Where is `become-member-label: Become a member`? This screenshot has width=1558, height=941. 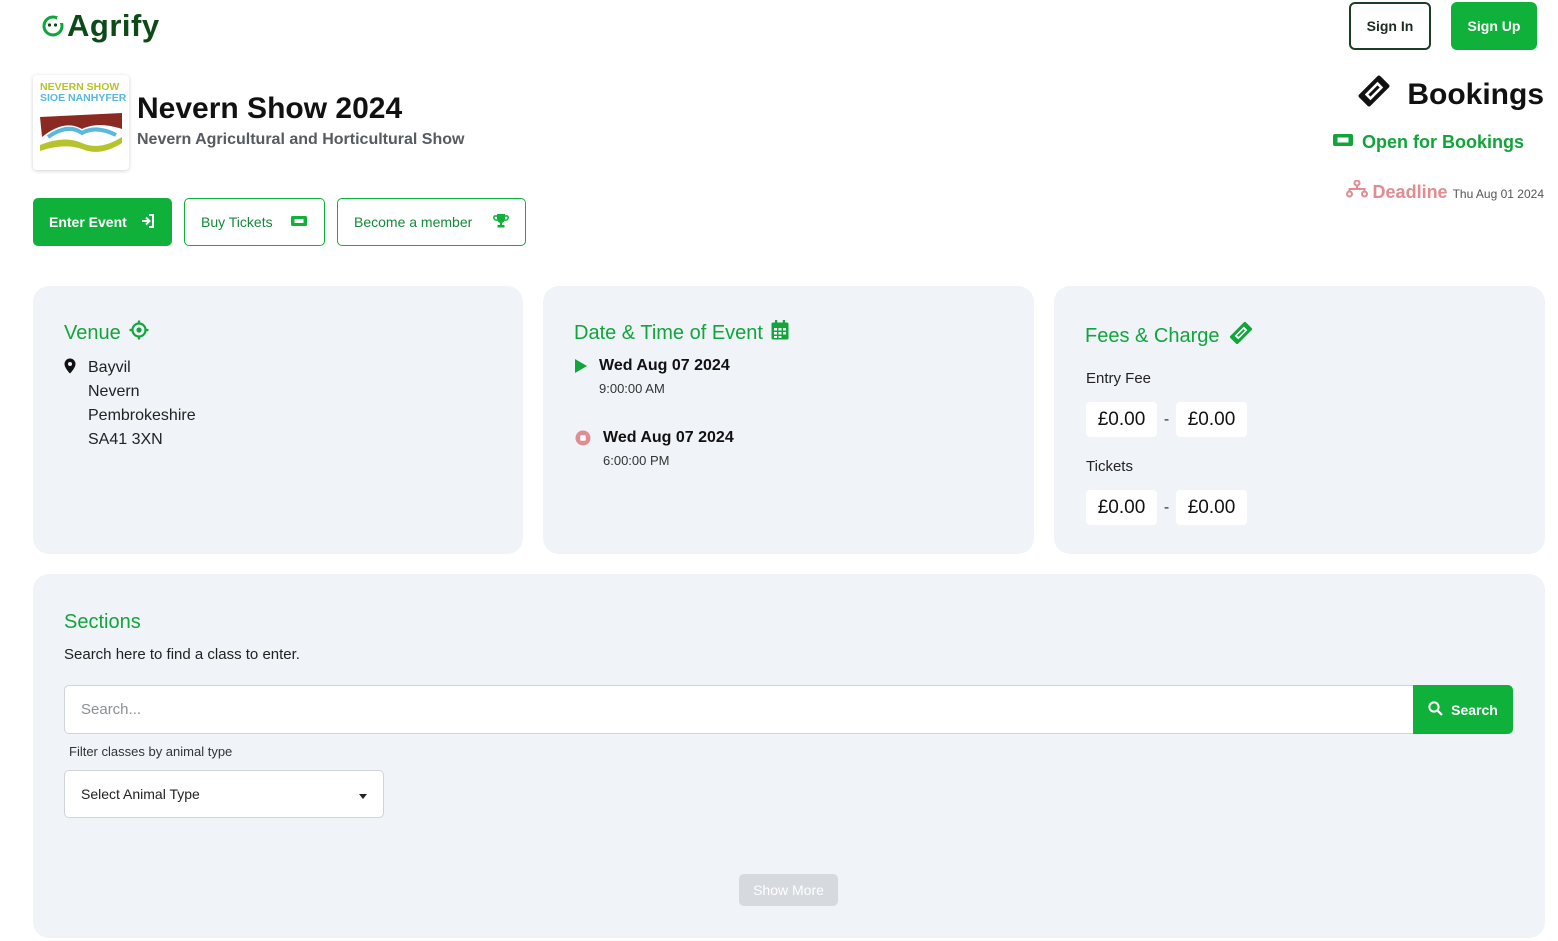 become-member-label: Become a member is located at coordinates (413, 222).